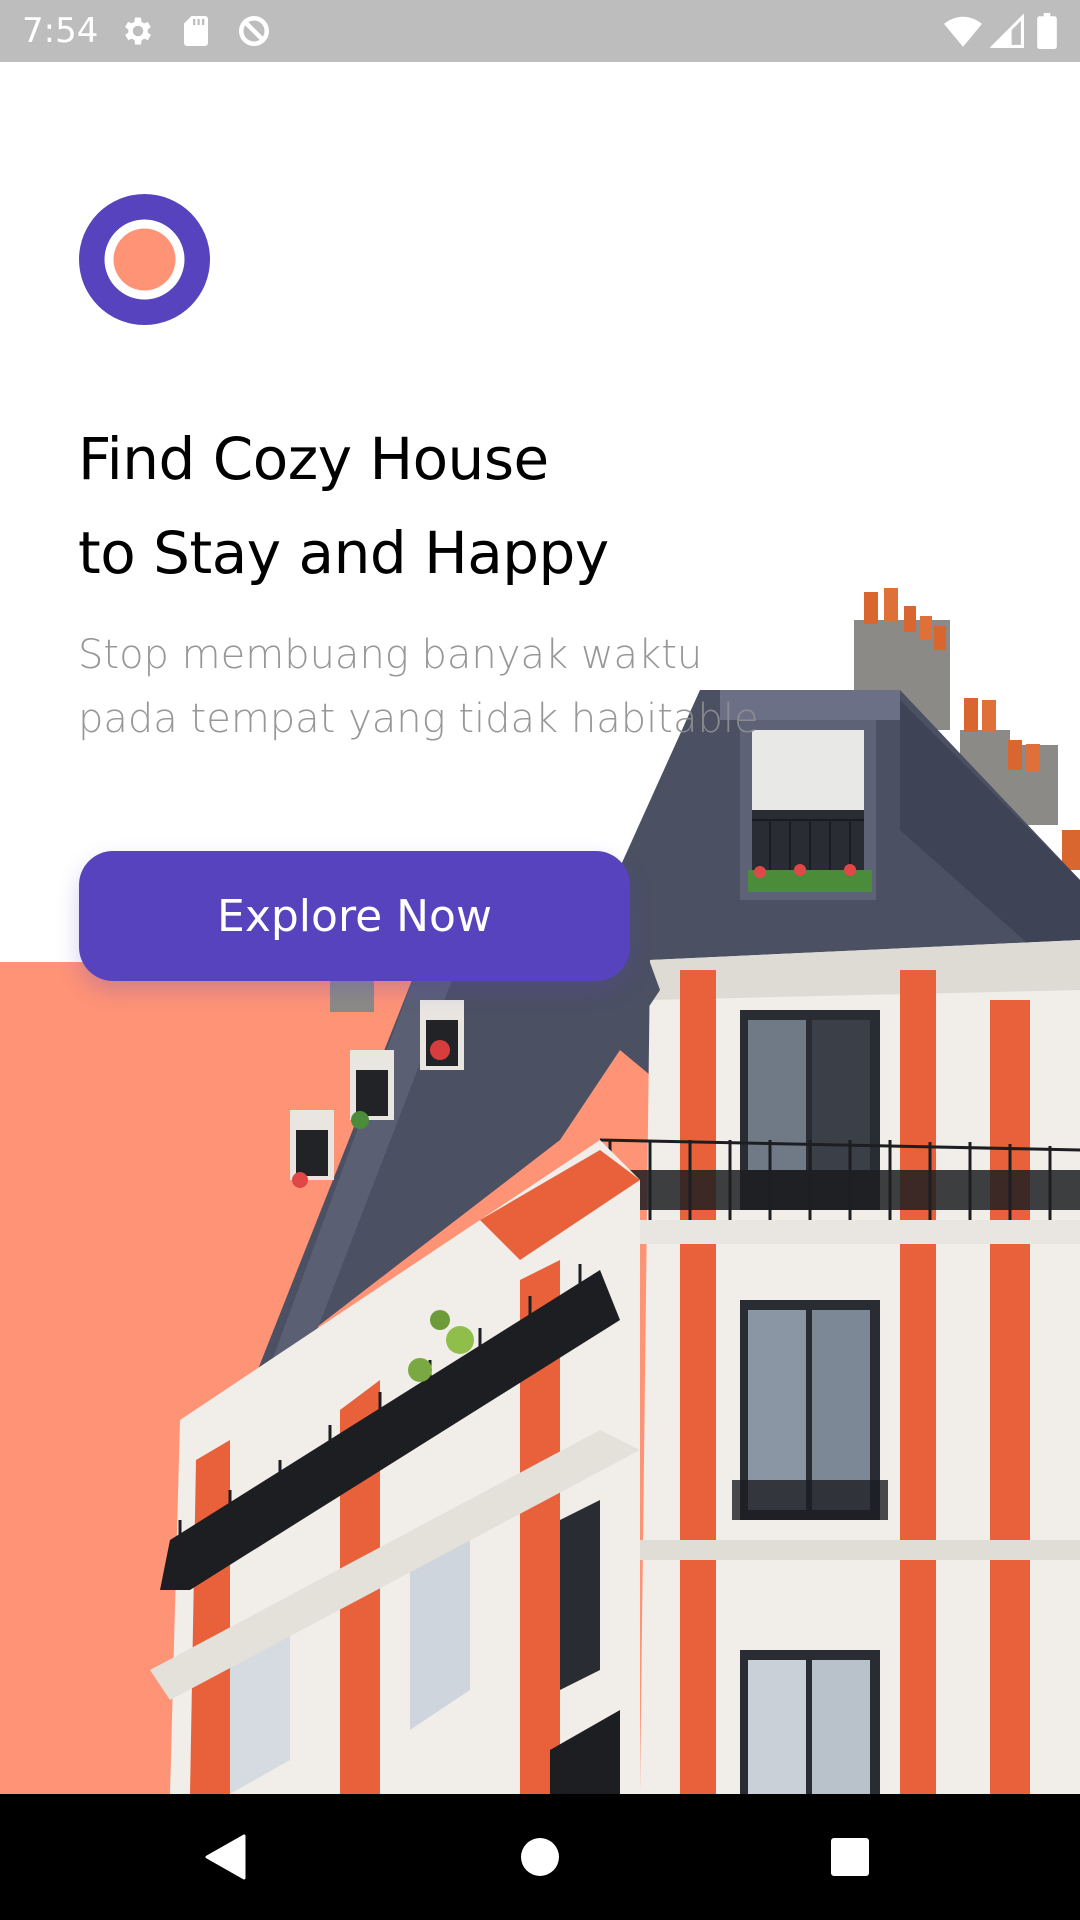 Image resolution: width=1080 pixels, height=1920 pixels. I want to click on recents-square-icon, so click(850, 1857).